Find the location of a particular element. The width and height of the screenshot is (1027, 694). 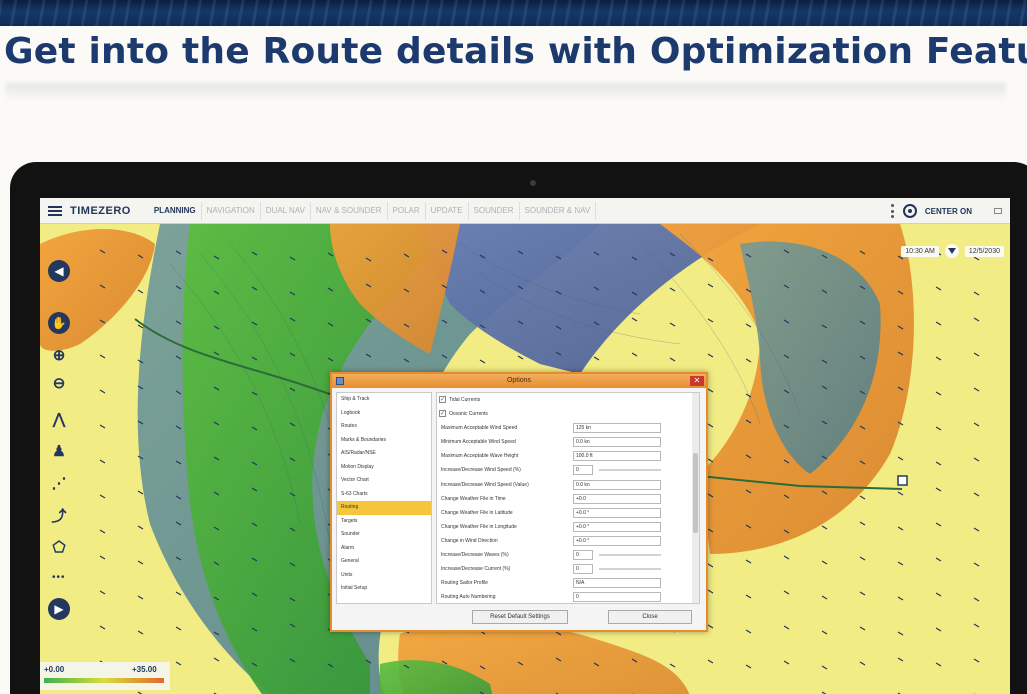

setting-row: Routing Sailor Profile N/A is located at coordinates (568, 583).